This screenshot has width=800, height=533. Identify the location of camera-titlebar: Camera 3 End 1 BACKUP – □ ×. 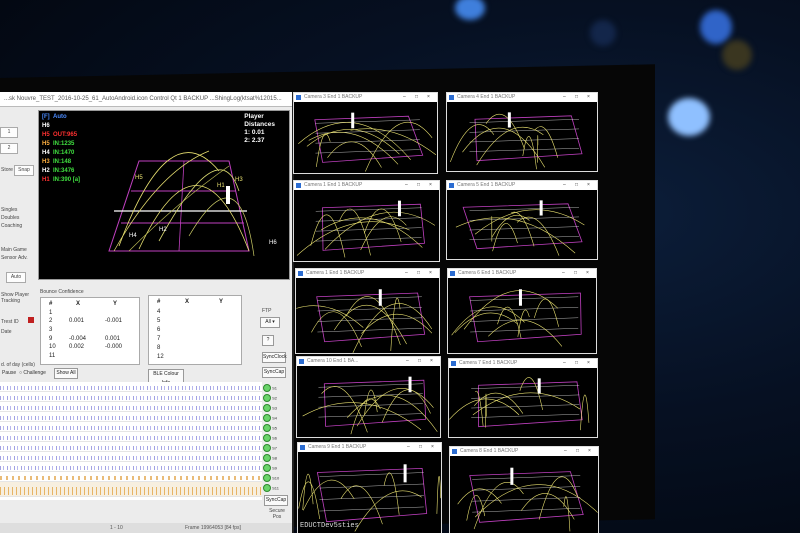
(365, 97).